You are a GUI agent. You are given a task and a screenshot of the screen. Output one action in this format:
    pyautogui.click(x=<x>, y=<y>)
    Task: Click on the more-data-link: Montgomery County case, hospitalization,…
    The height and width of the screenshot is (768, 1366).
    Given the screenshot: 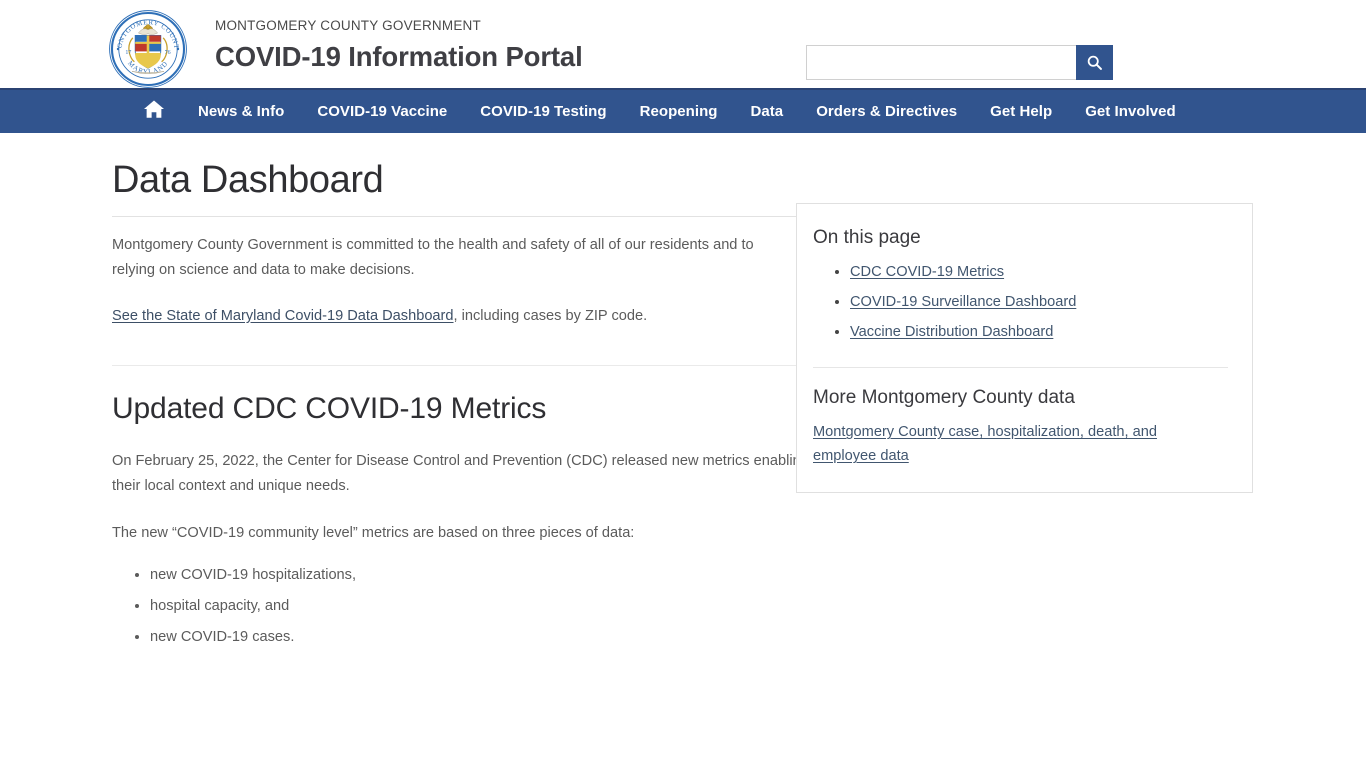 What is the action you would take?
    pyautogui.click(x=998, y=444)
    